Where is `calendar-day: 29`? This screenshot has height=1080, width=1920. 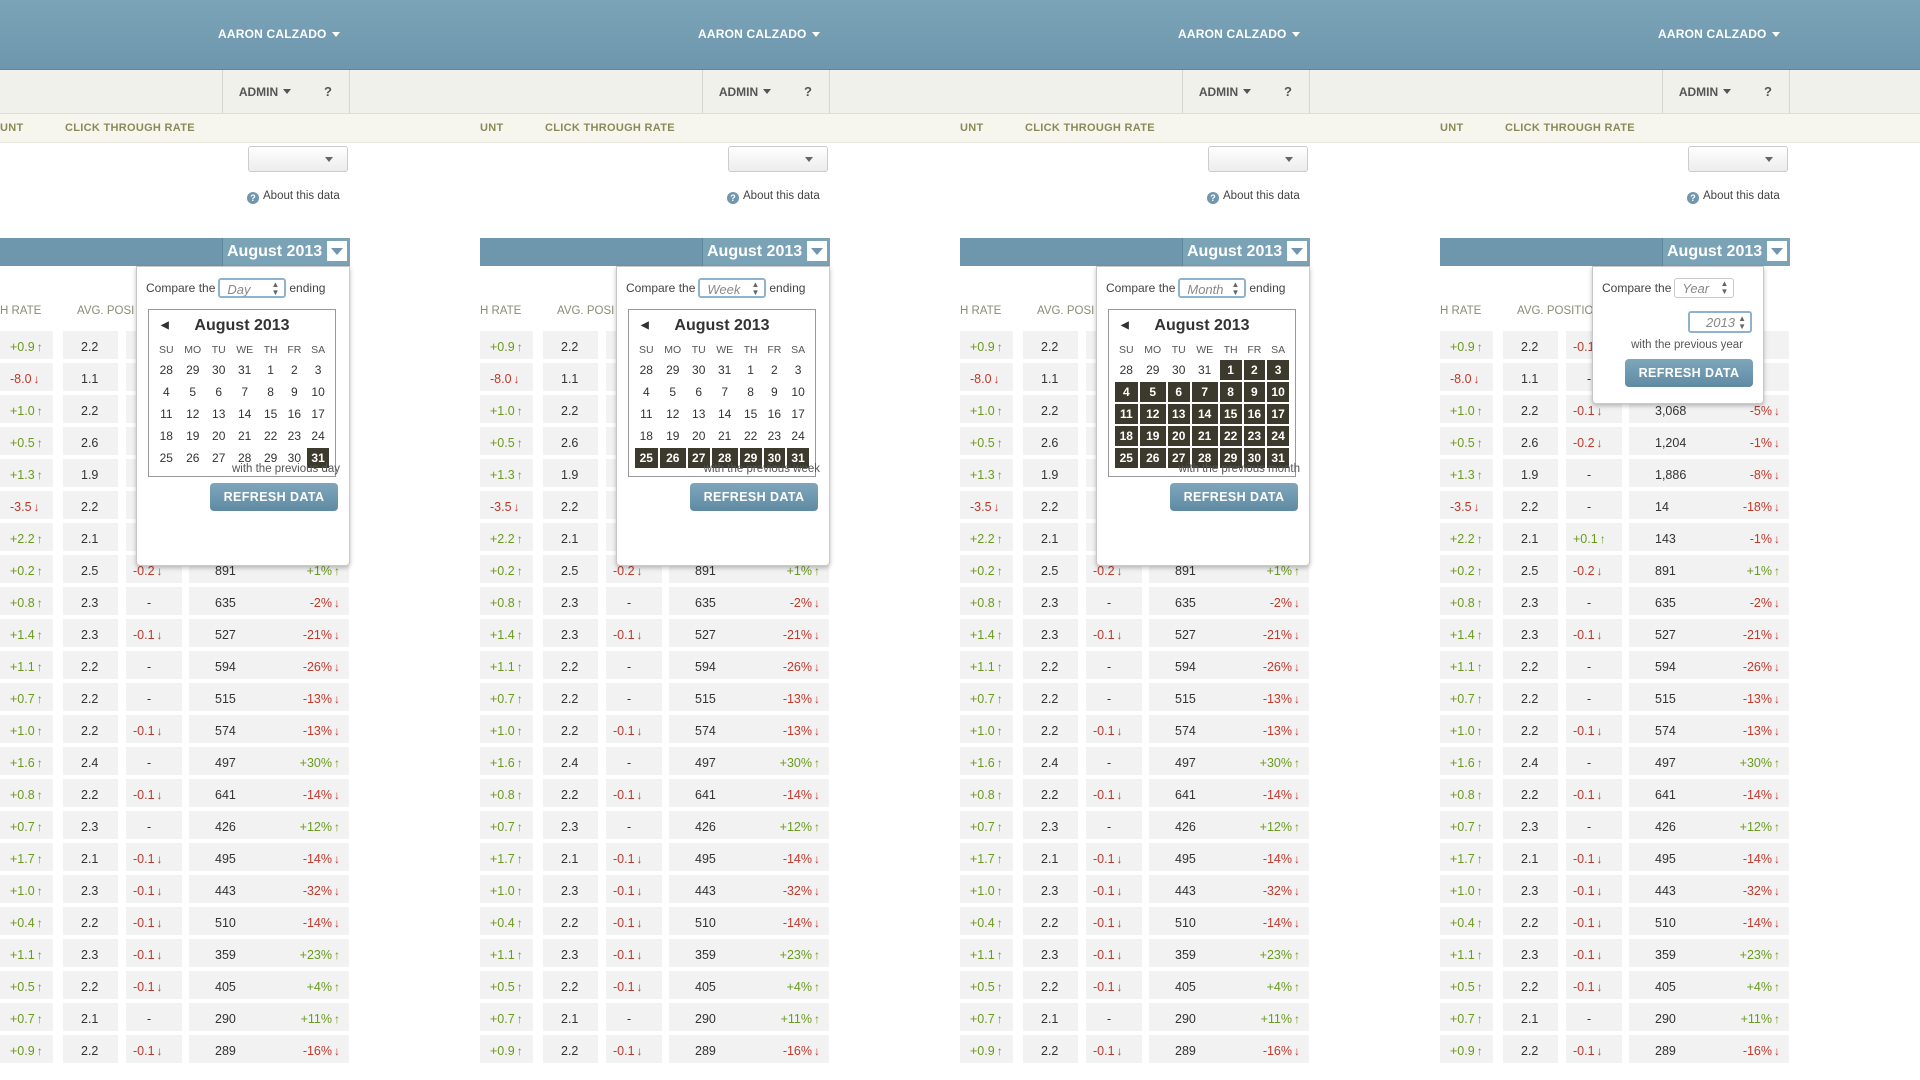
calendar-day: 29 is located at coordinates (673, 370).